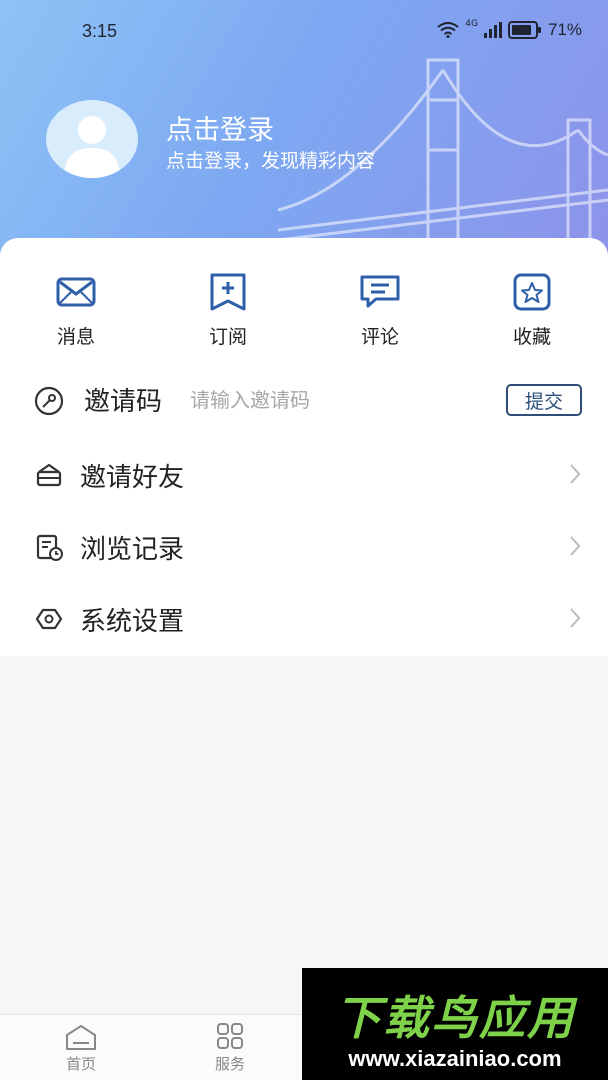  I want to click on quick-action-comments: 评论, so click(380, 310).